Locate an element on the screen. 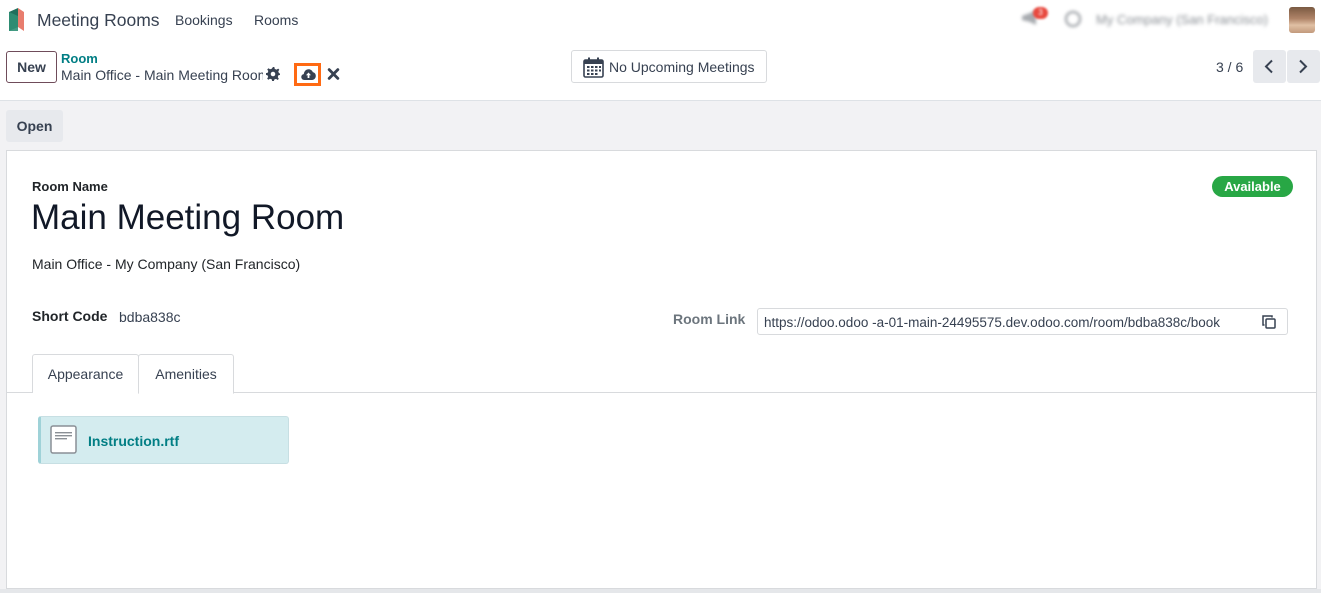 This screenshot has width=1321, height=593. save-button is located at coordinates (307, 74).